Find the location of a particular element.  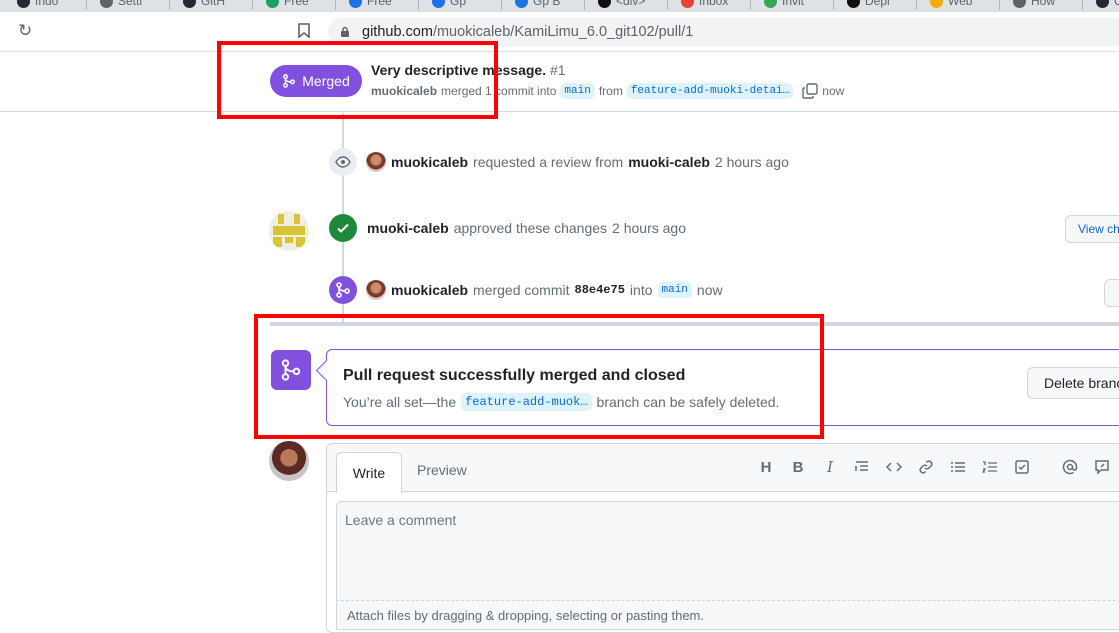

bold-icon: B is located at coordinates (798, 467).